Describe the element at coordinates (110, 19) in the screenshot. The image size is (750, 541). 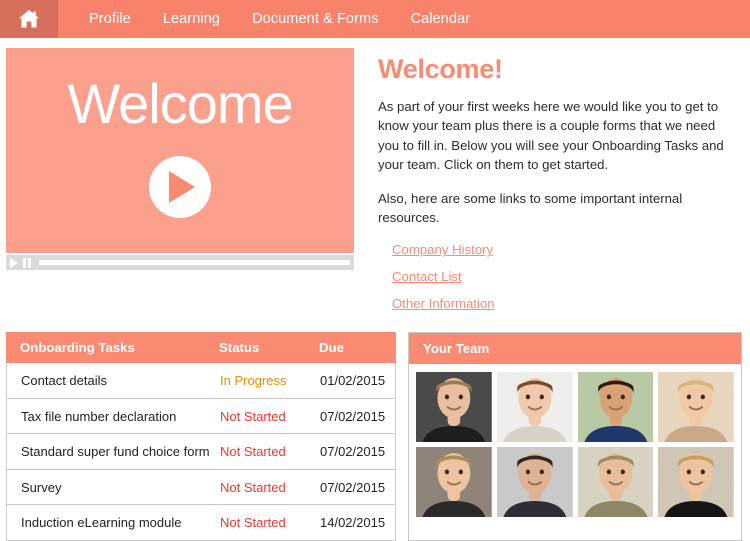
I see `nav-item-profile: Profile` at that location.